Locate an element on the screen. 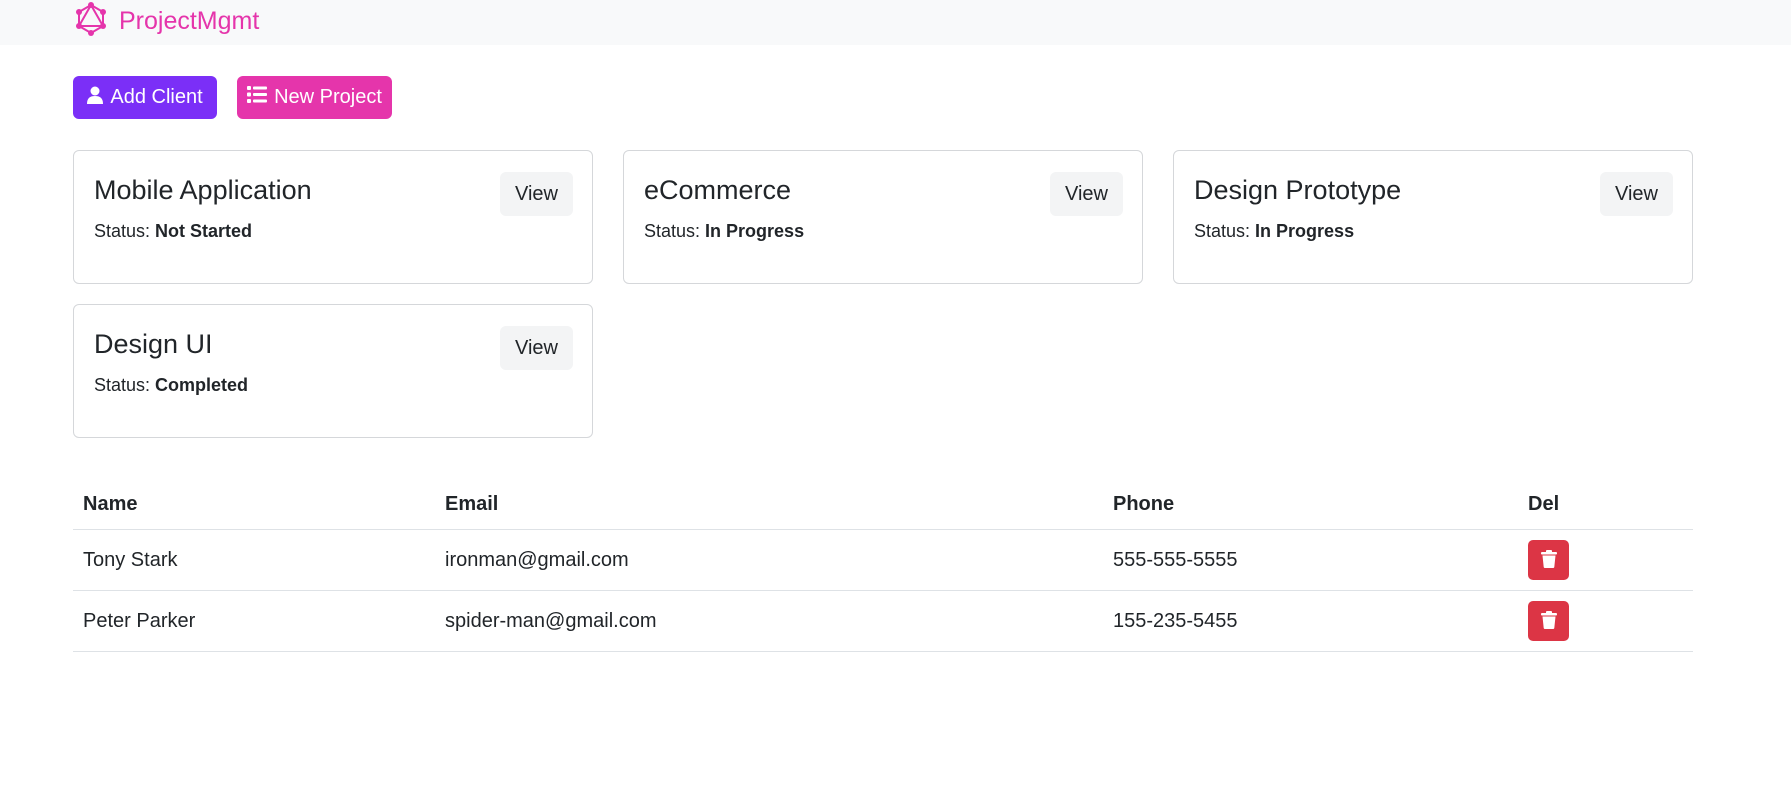 Image resolution: width=1791 pixels, height=789 pixels. client-phone: 155-235-5455 is located at coordinates (1310, 621).